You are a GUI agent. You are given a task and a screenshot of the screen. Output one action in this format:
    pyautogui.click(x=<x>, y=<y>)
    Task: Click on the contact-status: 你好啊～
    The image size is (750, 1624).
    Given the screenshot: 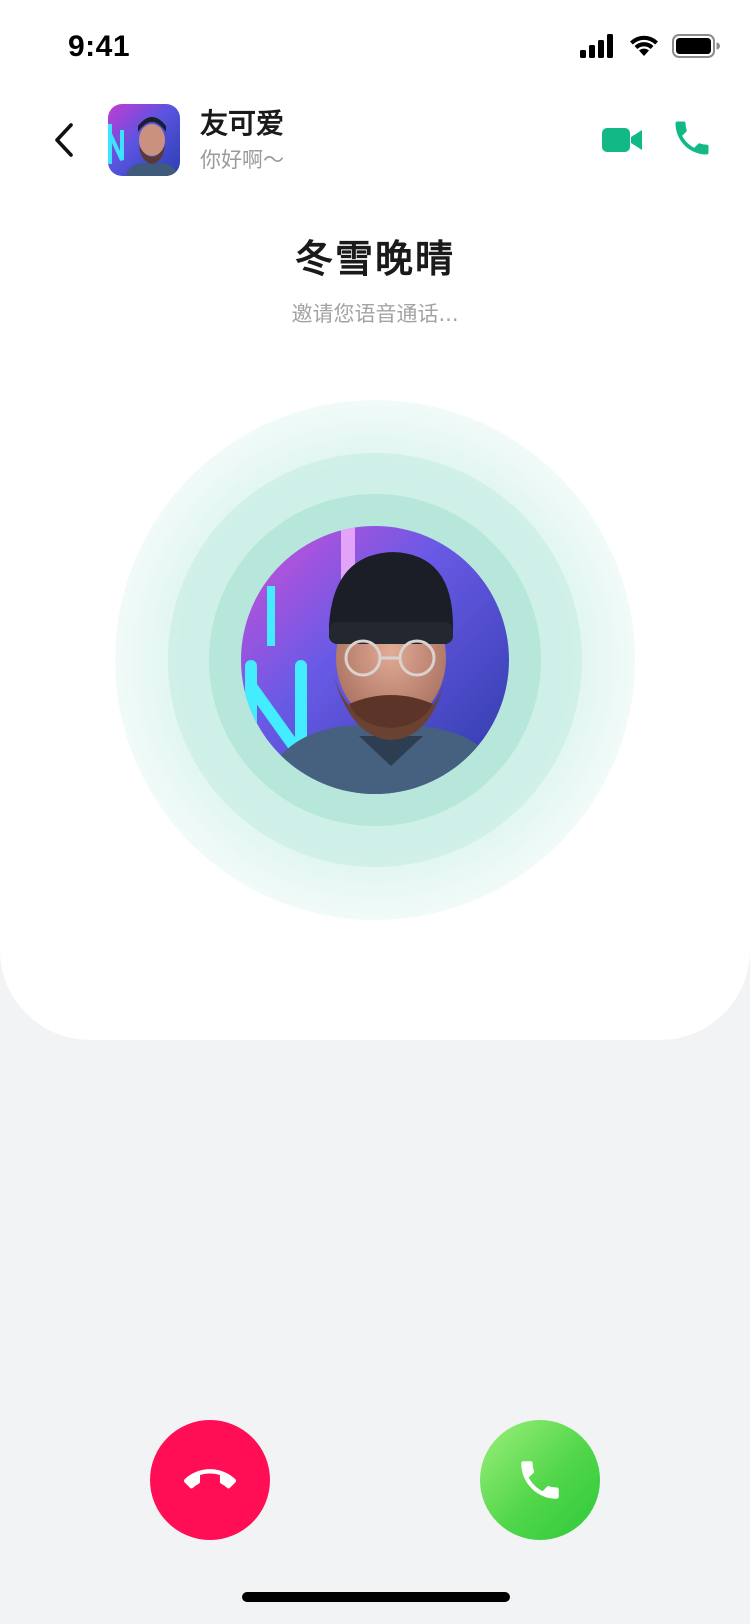 What is the action you would take?
    pyautogui.click(x=242, y=160)
    